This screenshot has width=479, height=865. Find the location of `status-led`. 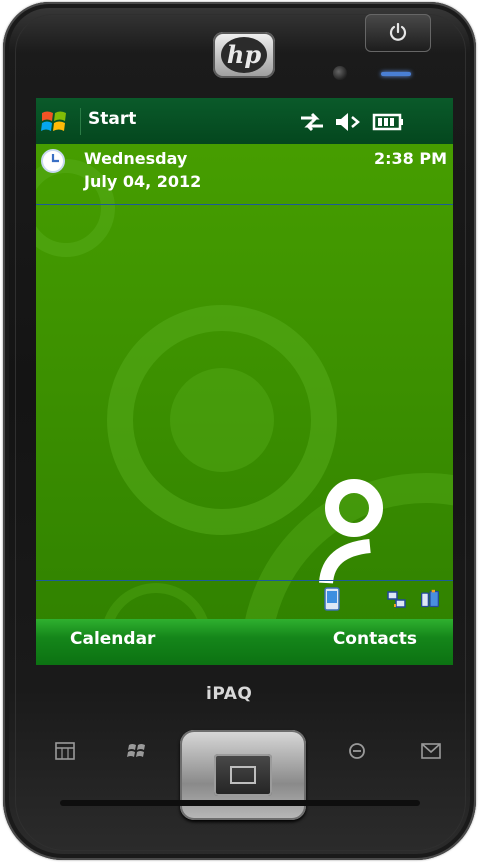

status-led is located at coordinates (396, 74).